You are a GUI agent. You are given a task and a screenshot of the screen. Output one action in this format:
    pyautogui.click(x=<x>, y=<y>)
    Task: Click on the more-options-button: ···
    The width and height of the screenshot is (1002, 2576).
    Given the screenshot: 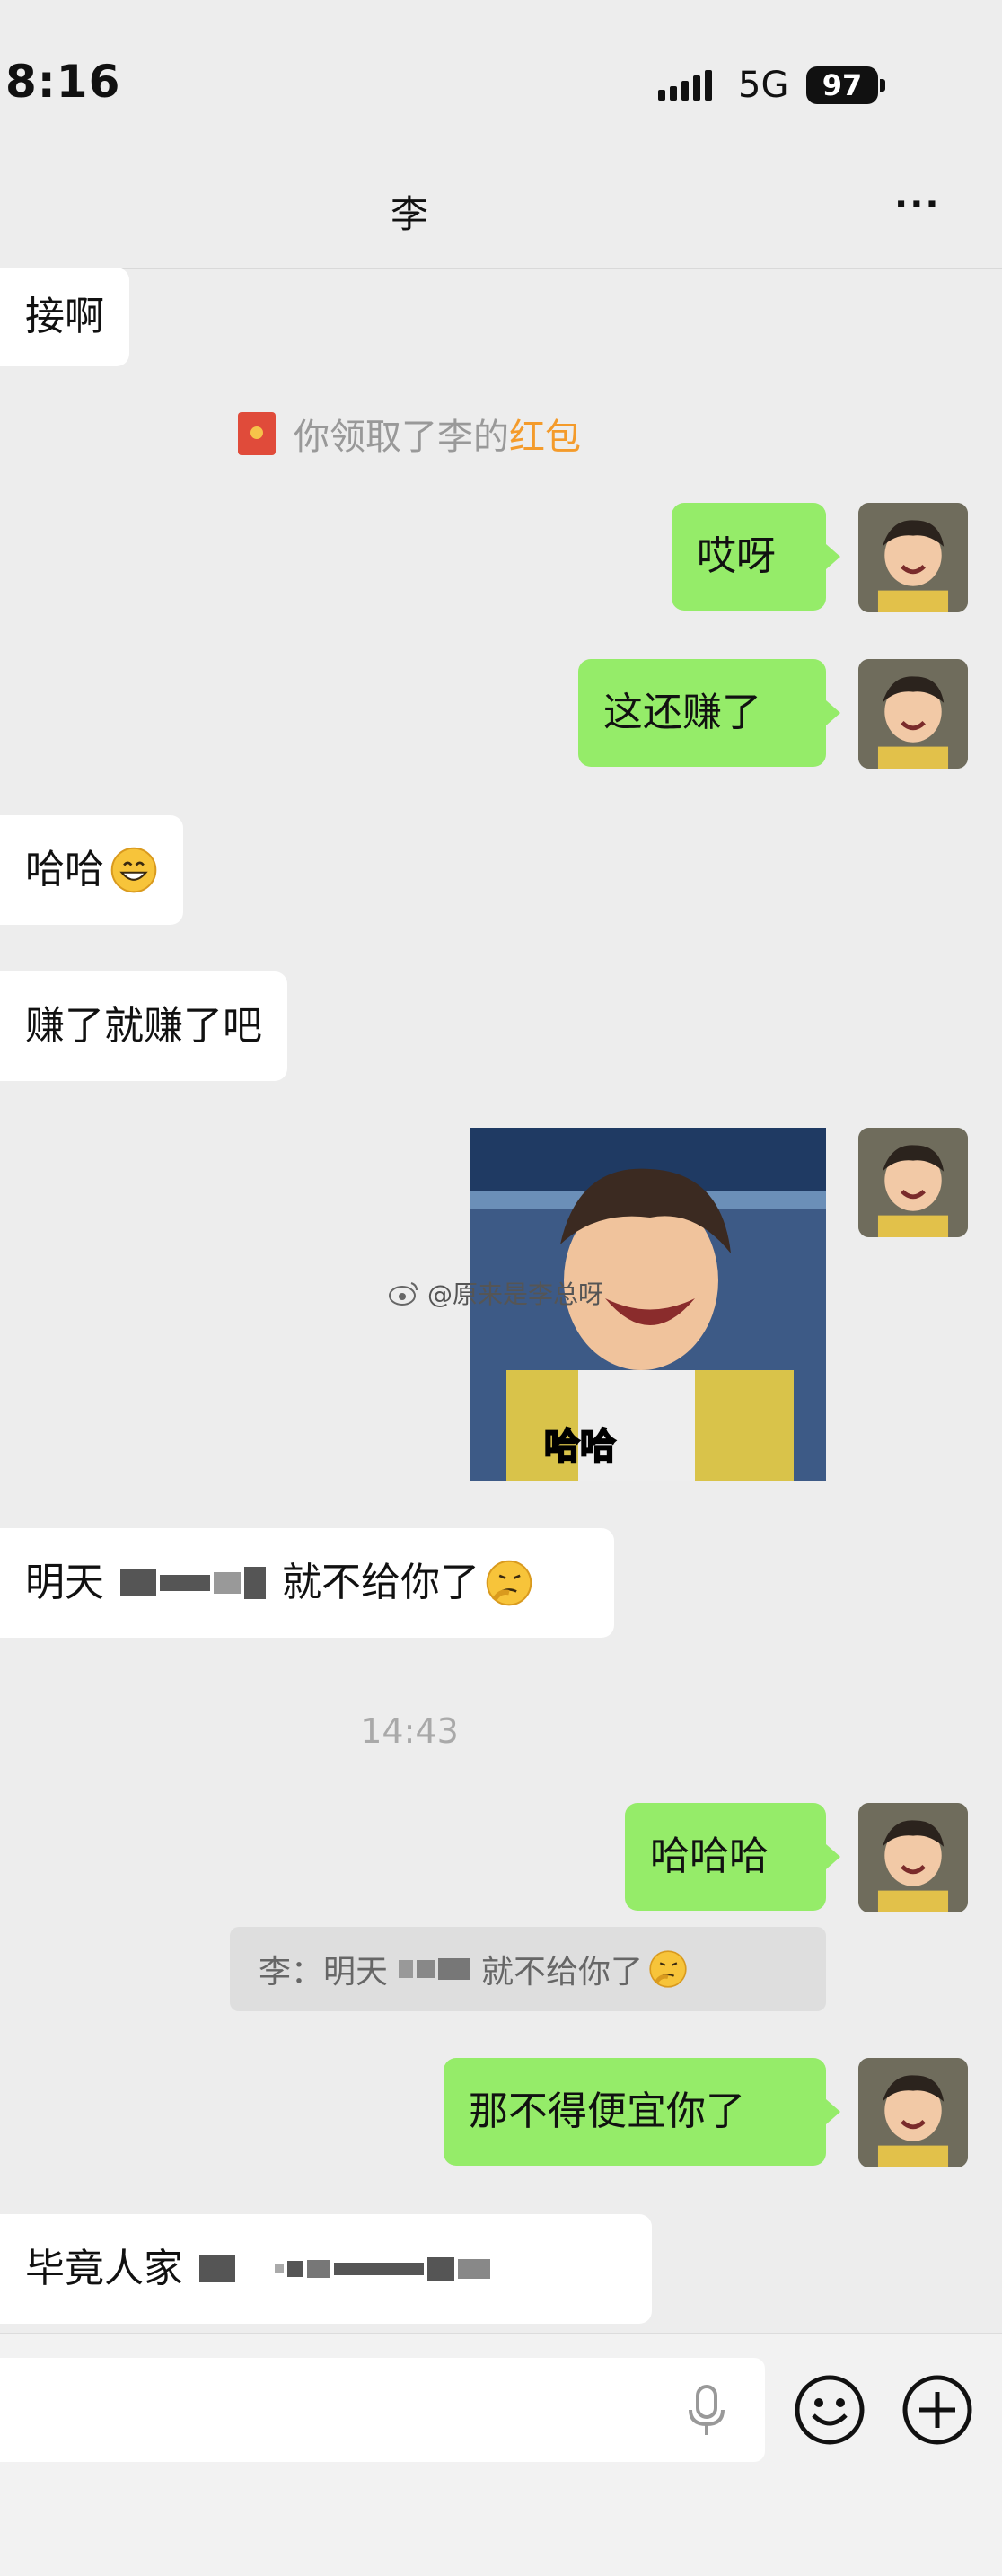 What is the action you would take?
    pyautogui.click(x=917, y=205)
    